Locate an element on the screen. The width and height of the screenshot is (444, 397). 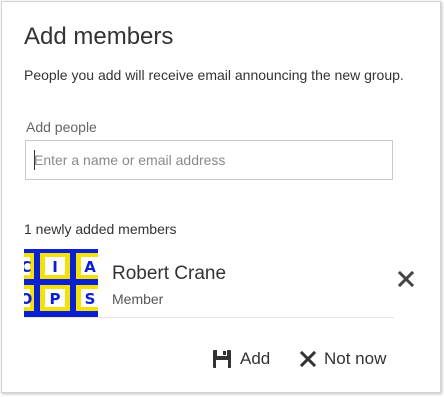
added-members-count: 1 newly added members is located at coordinates (100, 229).